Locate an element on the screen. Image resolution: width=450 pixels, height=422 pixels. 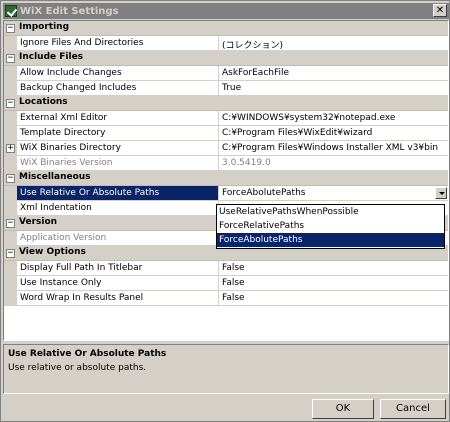
property-row-allow-include-changes: Allow Include Changes AskForEachFile is located at coordinates (226, 73).